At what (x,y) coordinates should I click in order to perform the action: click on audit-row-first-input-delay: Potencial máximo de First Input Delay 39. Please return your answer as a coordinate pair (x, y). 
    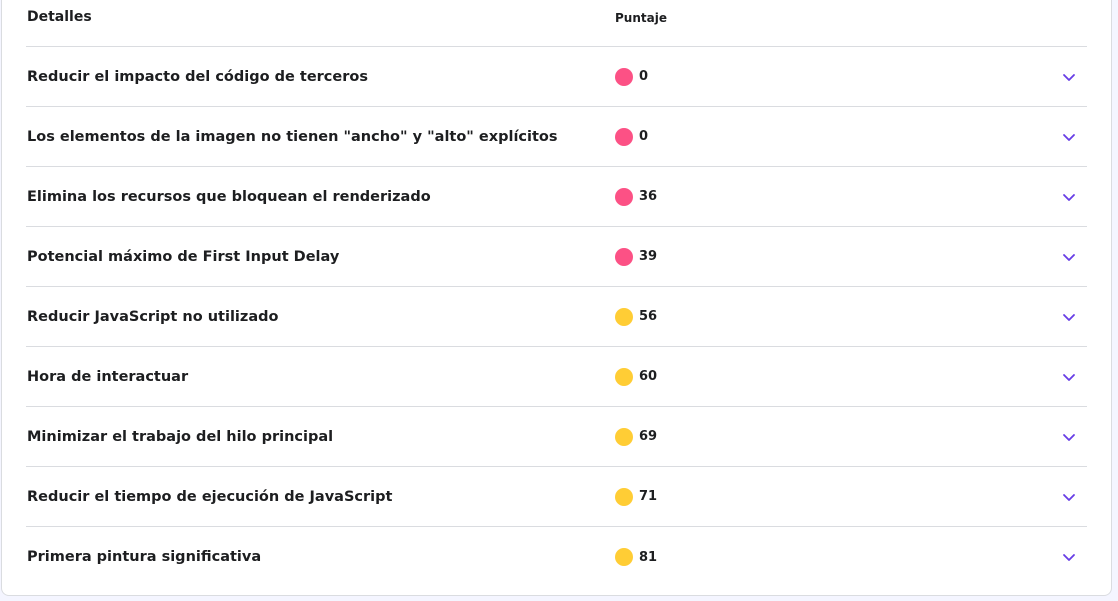
    Looking at the image, I should click on (556, 257).